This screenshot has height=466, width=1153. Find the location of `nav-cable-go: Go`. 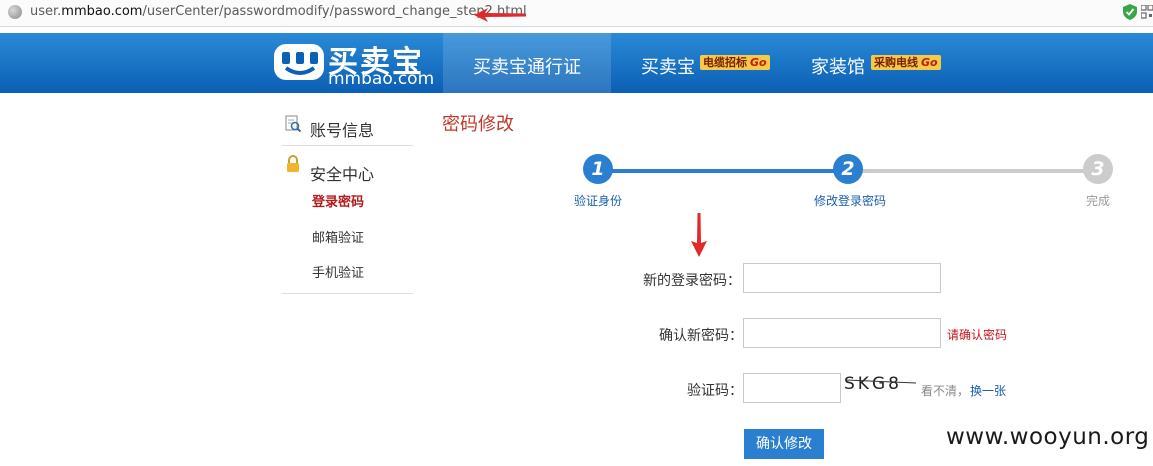

nav-cable-go: Go is located at coordinates (758, 62).